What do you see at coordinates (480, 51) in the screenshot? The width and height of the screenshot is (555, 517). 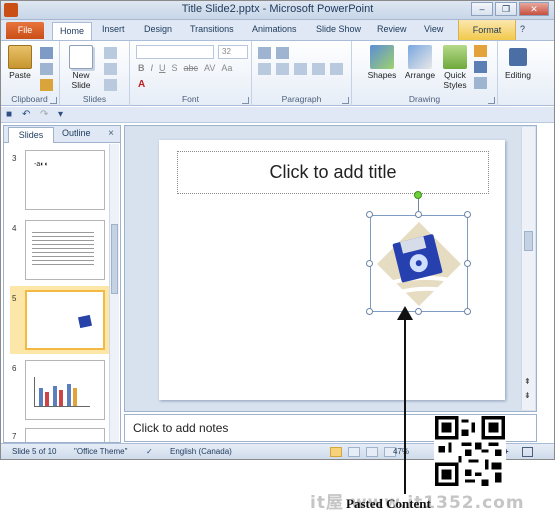 I see `shape-fill-icon` at bounding box center [480, 51].